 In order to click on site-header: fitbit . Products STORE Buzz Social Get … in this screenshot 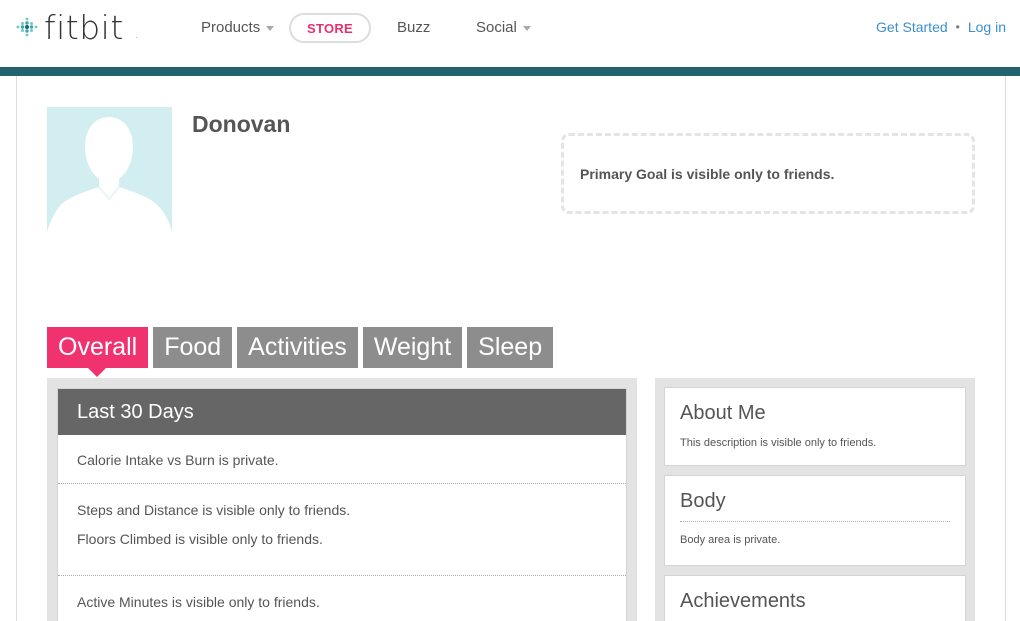, I will do `click(510, 33)`.